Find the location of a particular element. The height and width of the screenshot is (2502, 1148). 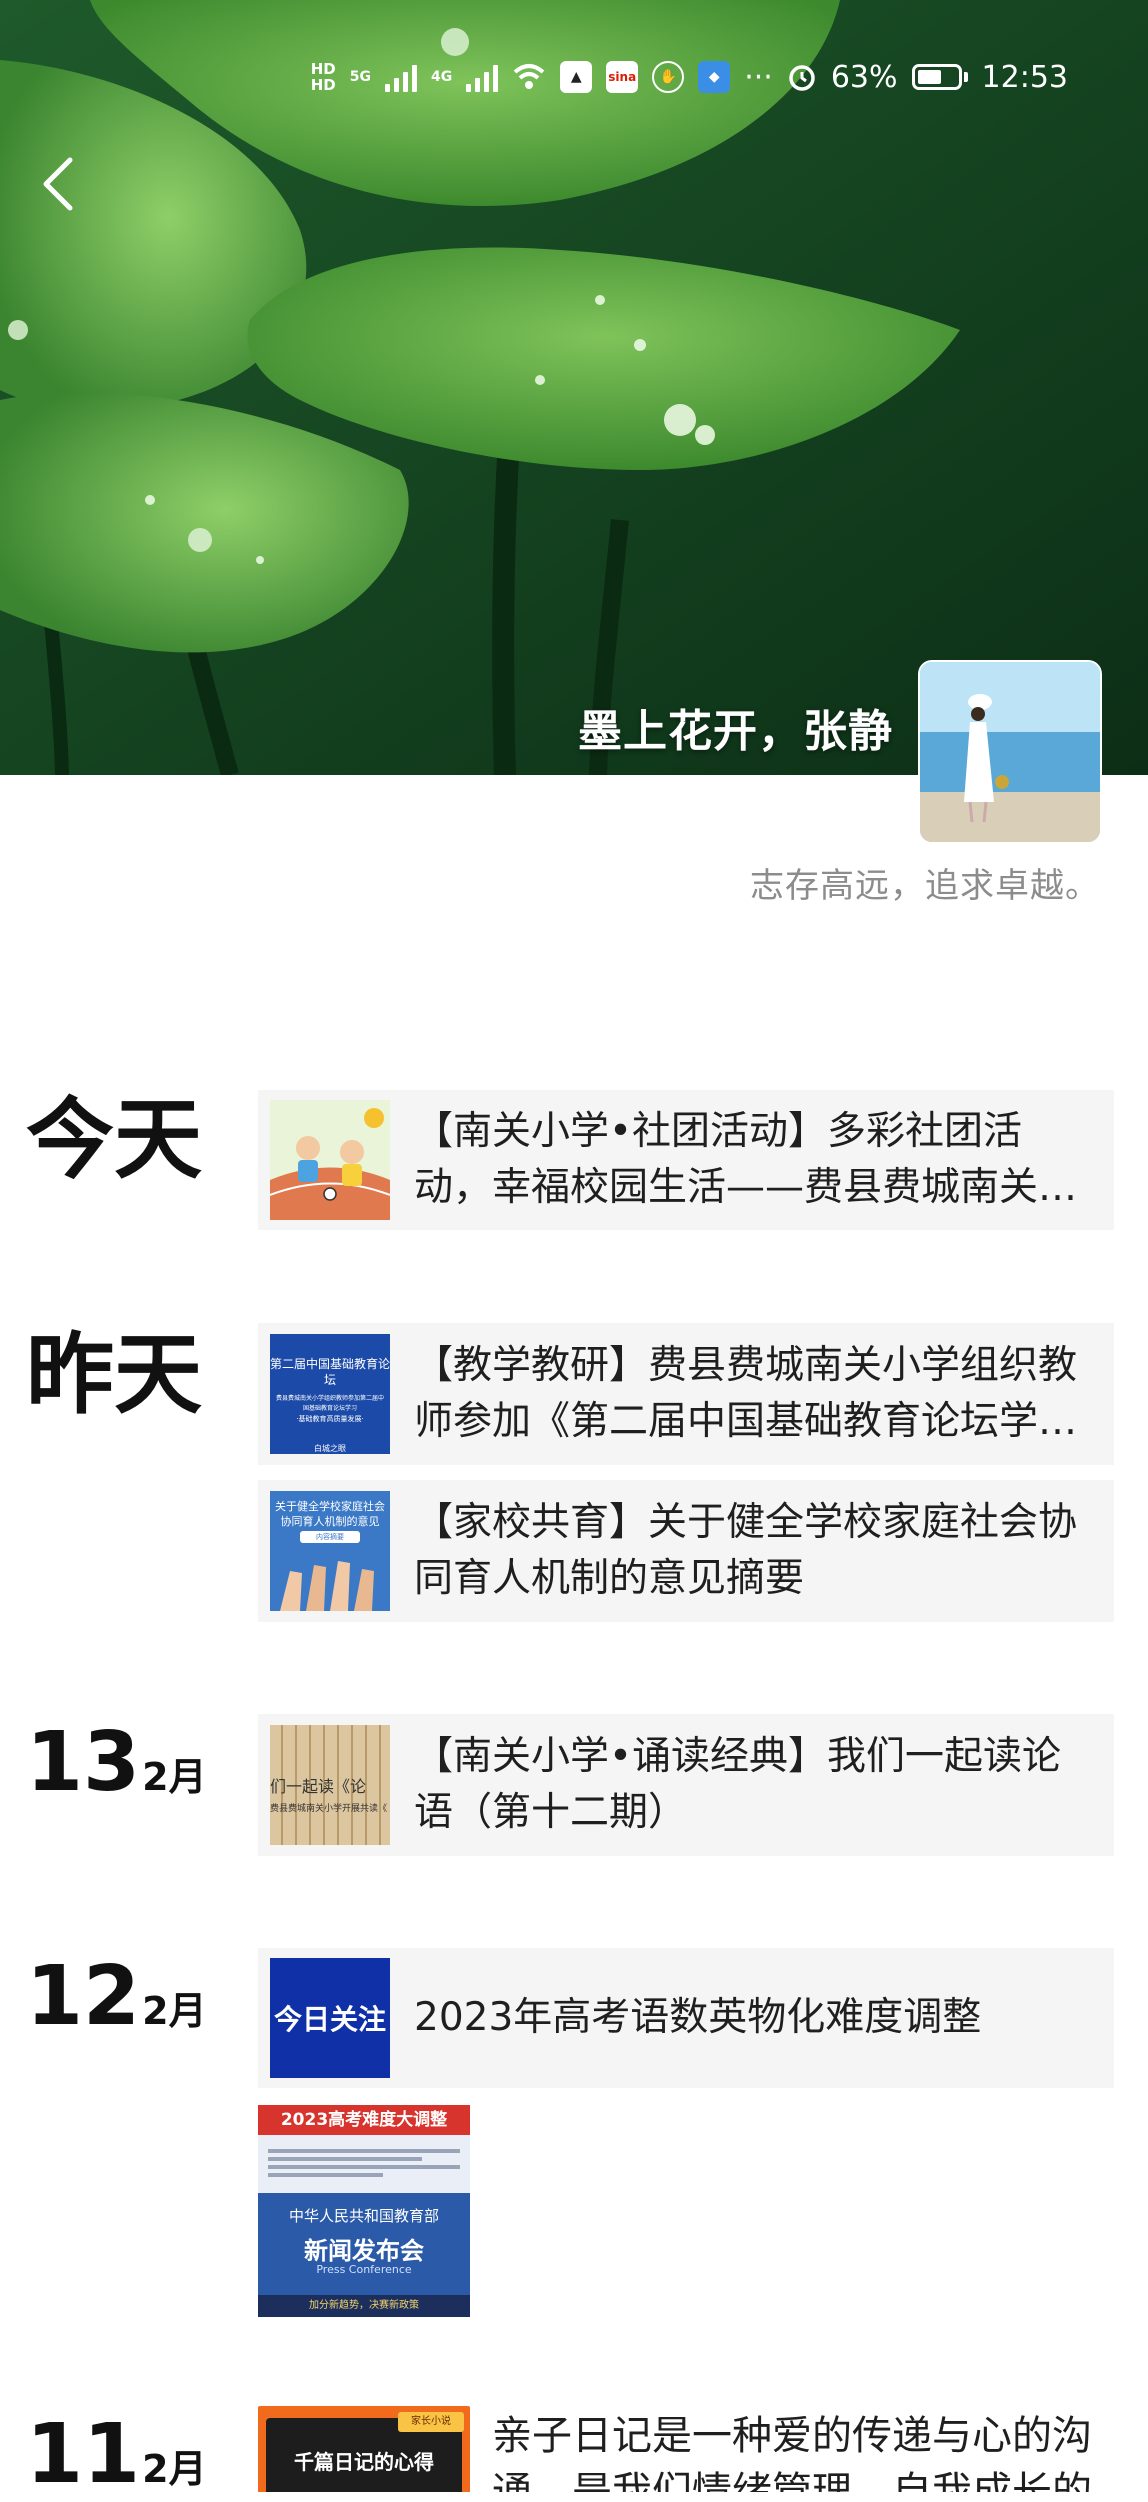

signal-1-icon is located at coordinates (401, 77).